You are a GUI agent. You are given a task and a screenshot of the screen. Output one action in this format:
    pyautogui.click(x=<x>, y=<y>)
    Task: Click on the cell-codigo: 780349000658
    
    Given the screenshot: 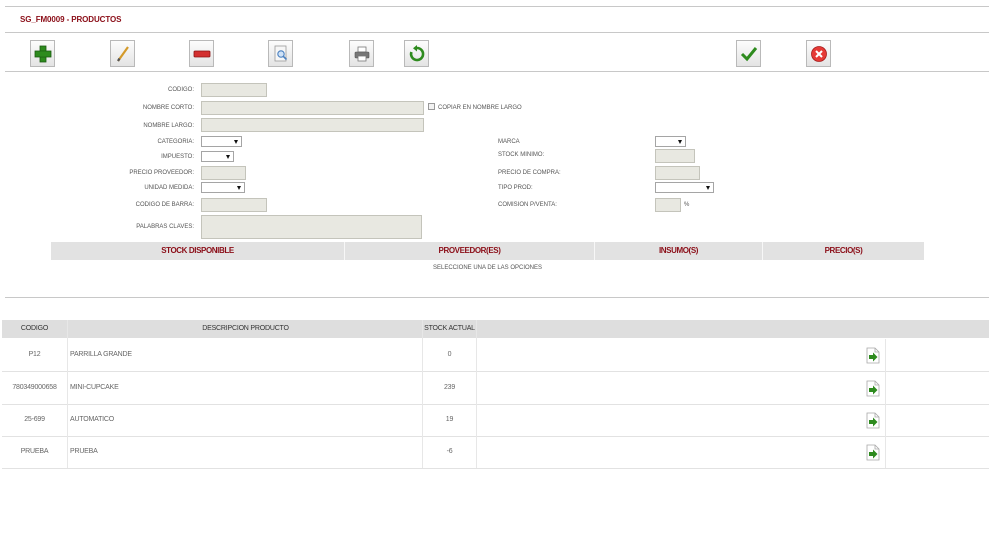 What is the action you would take?
    pyautogui.click(x=34, y=387)
    